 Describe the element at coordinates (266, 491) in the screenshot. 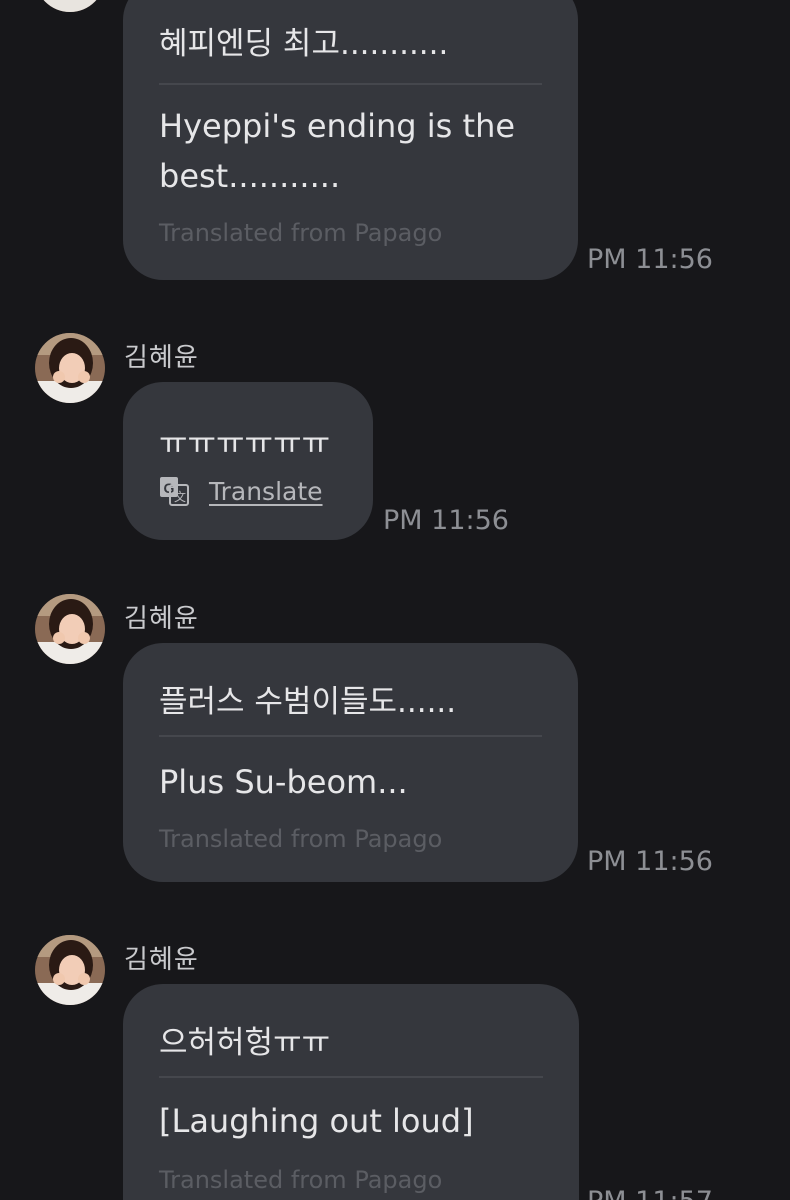

I see `translate-link: Translate` at that location.